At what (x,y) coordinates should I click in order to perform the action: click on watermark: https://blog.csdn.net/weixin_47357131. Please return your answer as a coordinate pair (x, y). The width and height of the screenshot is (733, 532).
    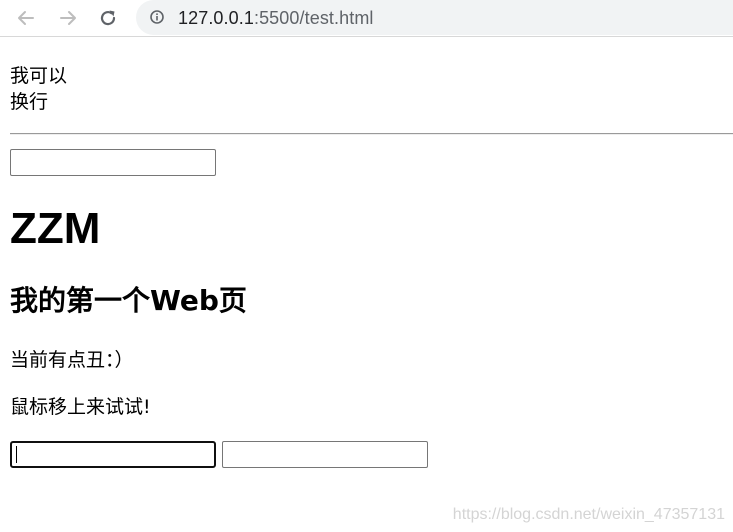
    Looking at the image, I should click on (588, 514).